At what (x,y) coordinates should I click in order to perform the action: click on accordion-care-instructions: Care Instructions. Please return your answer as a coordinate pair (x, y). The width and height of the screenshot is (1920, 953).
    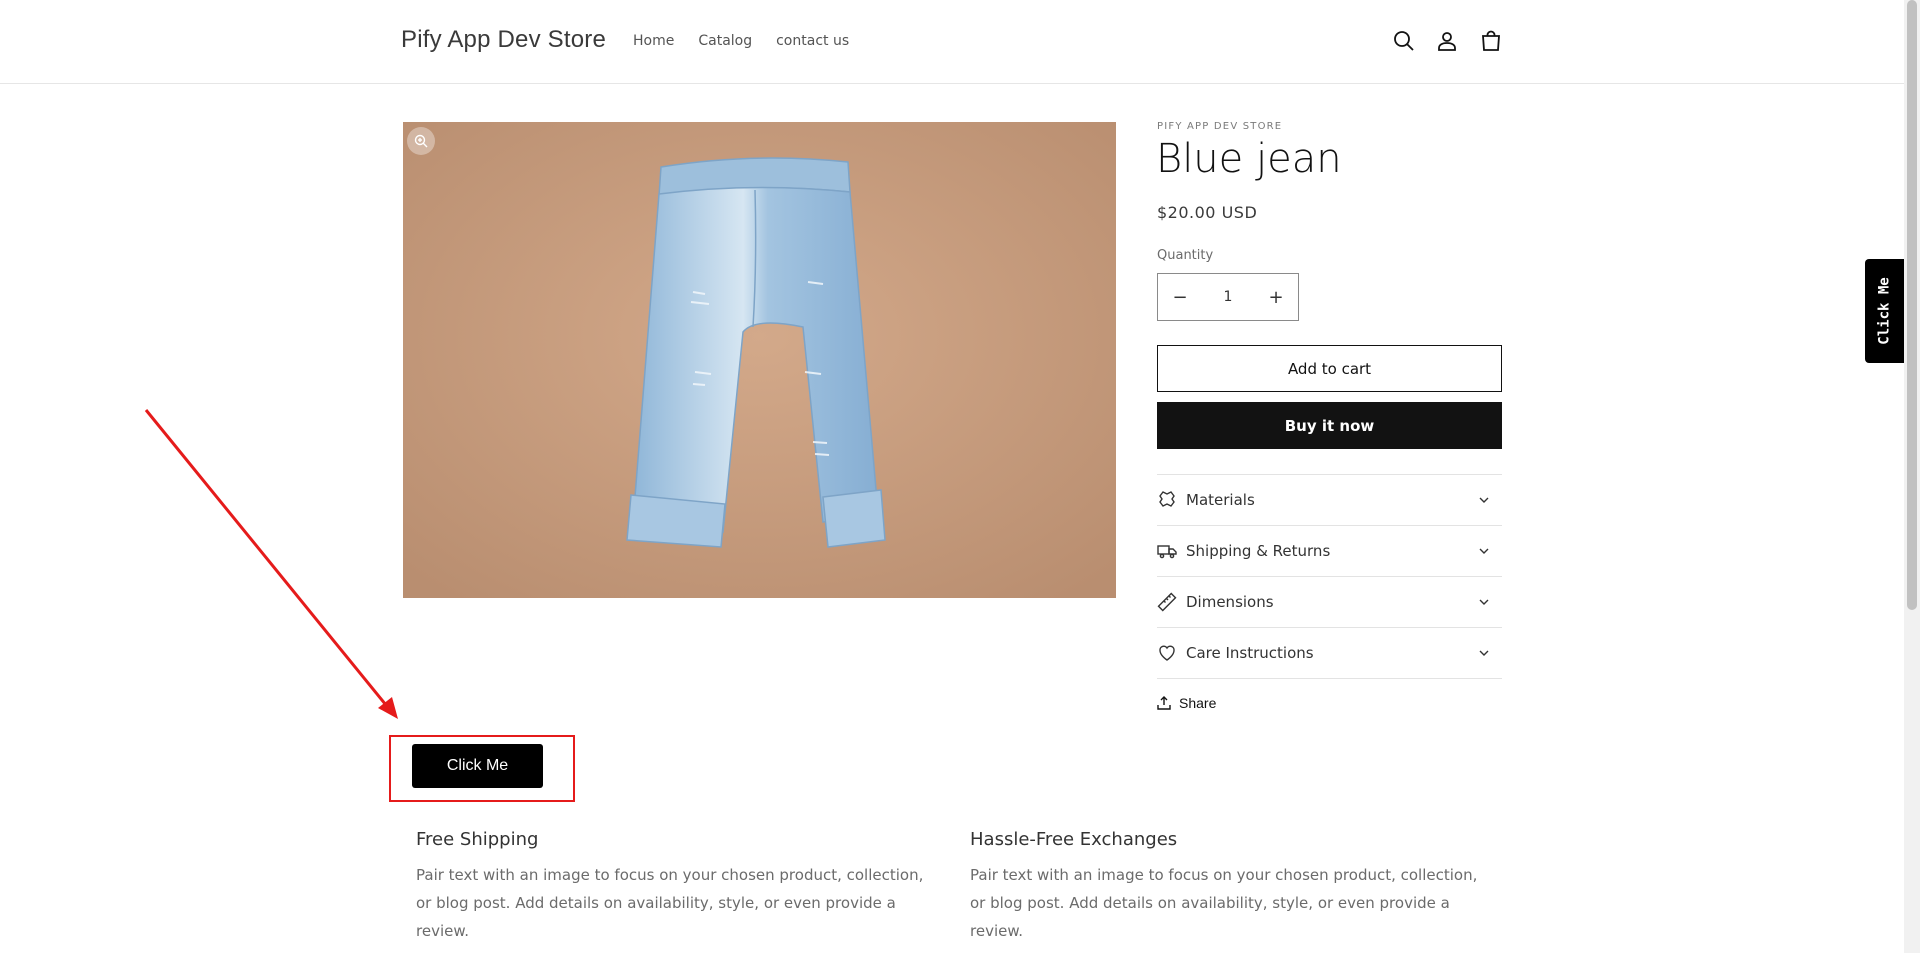
    Looking at the image, I should click on (1329, 652).